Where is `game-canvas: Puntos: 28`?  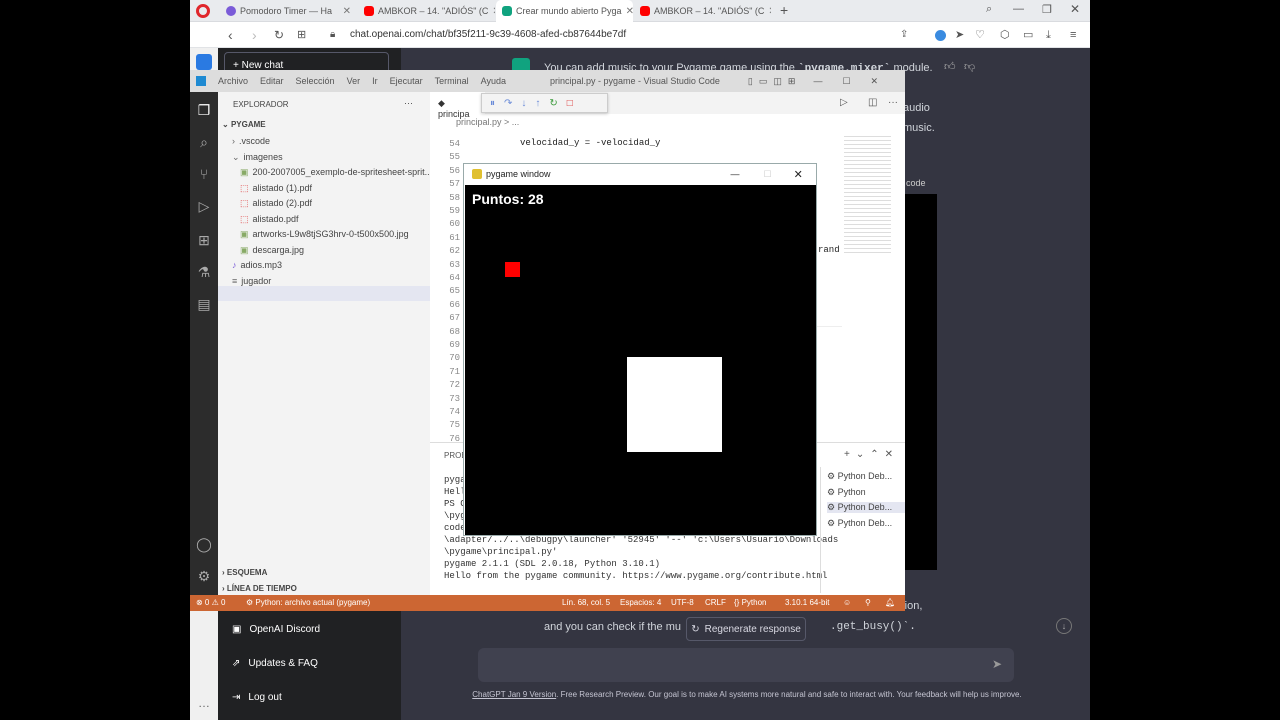 game-canvas: Puntos: 28 is located at coordinates (640, 360).